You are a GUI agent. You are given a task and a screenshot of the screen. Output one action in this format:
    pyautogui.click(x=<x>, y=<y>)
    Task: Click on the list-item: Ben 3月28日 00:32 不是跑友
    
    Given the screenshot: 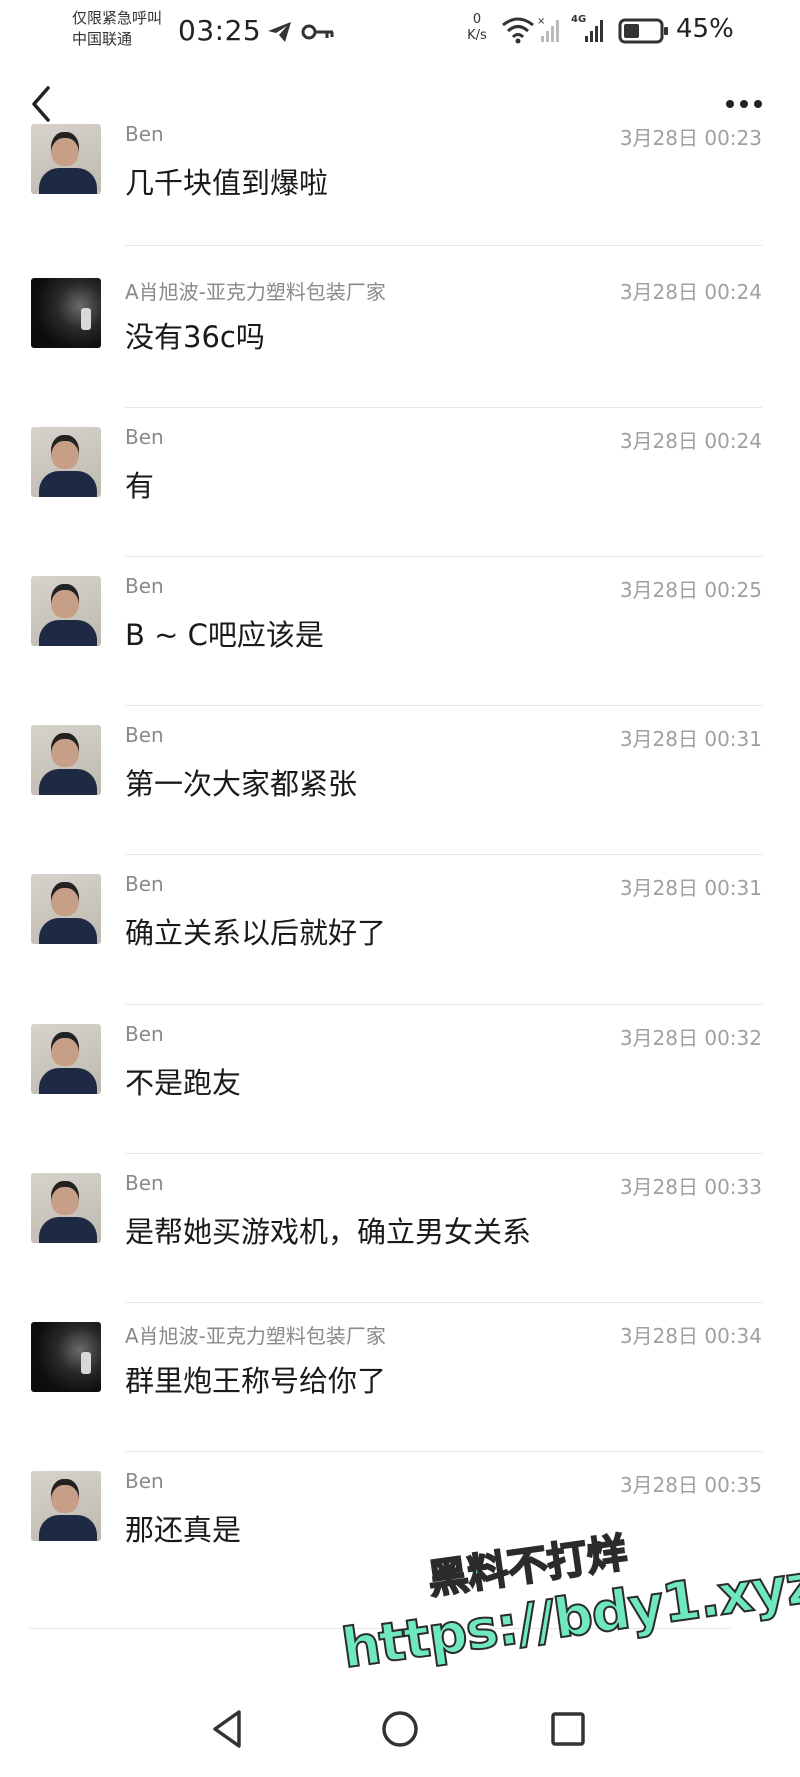 What is the action you would take?
    pyautogui.click(x=400, y=1088)
    